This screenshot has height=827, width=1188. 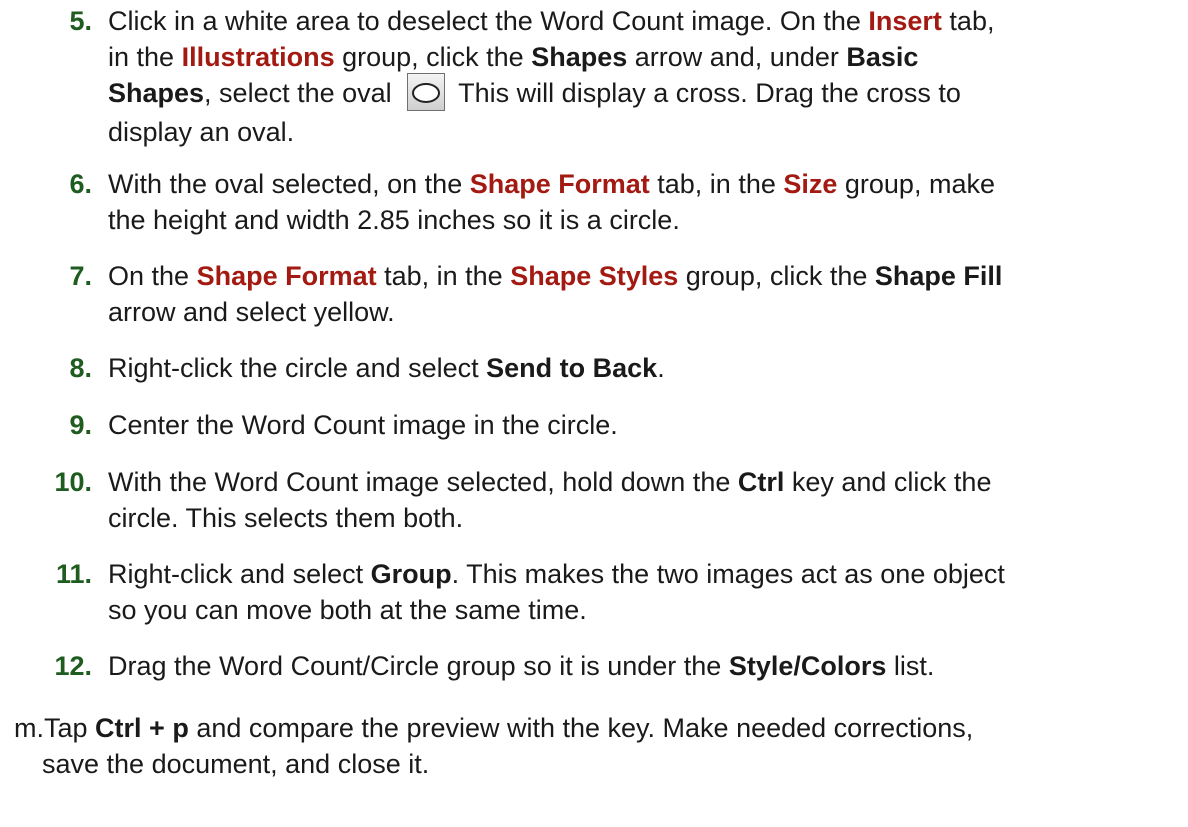 What do you see at coordinates (938, 276) in the screenshot?
I see `ui-term: Shape Fill` at bounding box center [938, 276].